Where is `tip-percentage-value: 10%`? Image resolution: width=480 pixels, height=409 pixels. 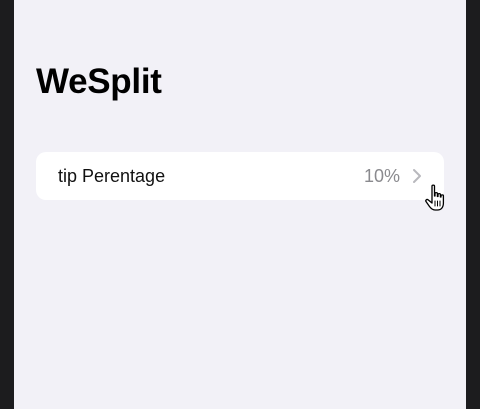 tip-percentage-value: 10% is located at coordinates (381, 175).